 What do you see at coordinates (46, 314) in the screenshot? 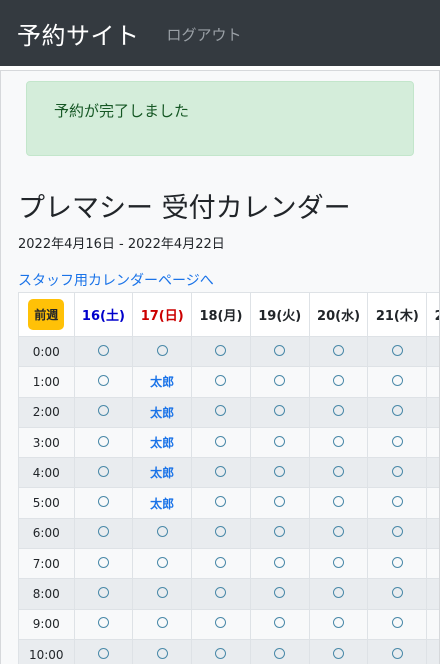
I see `prev-week-button: 前週` at bounding box center [46, 314].